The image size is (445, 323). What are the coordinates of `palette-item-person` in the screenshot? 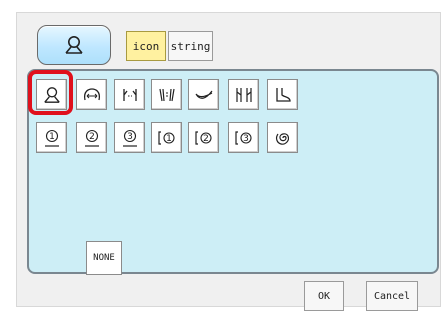 It's located at (51, 94).